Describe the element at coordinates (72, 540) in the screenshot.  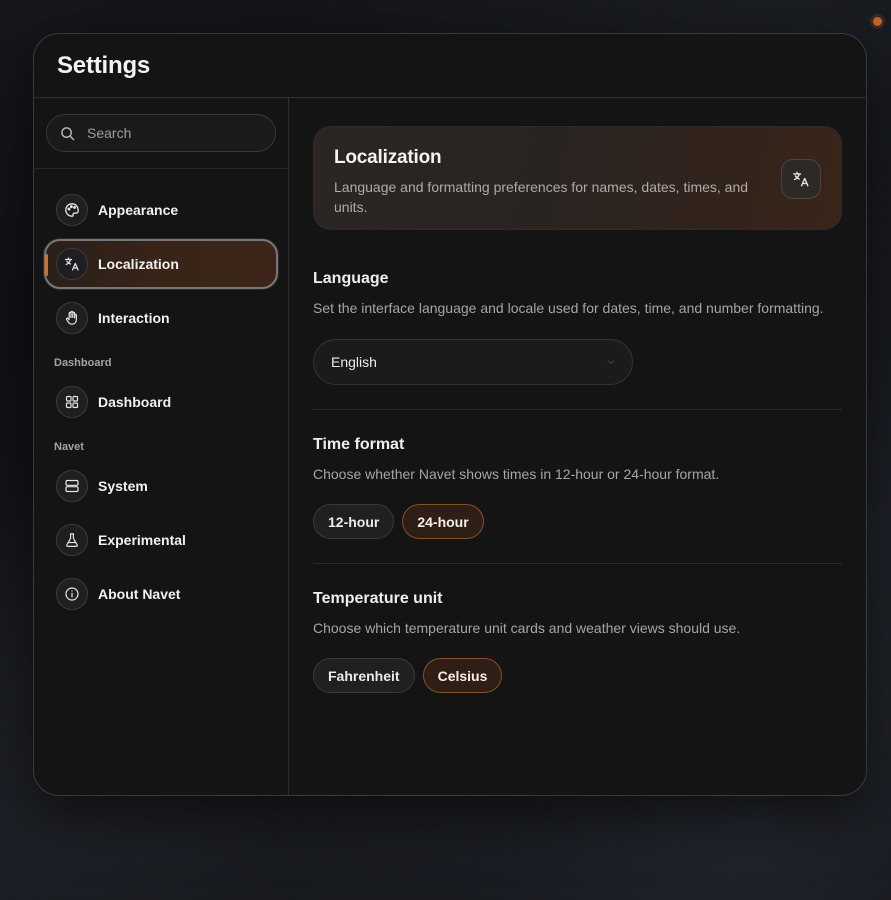
I see `flask-icon` at that location.